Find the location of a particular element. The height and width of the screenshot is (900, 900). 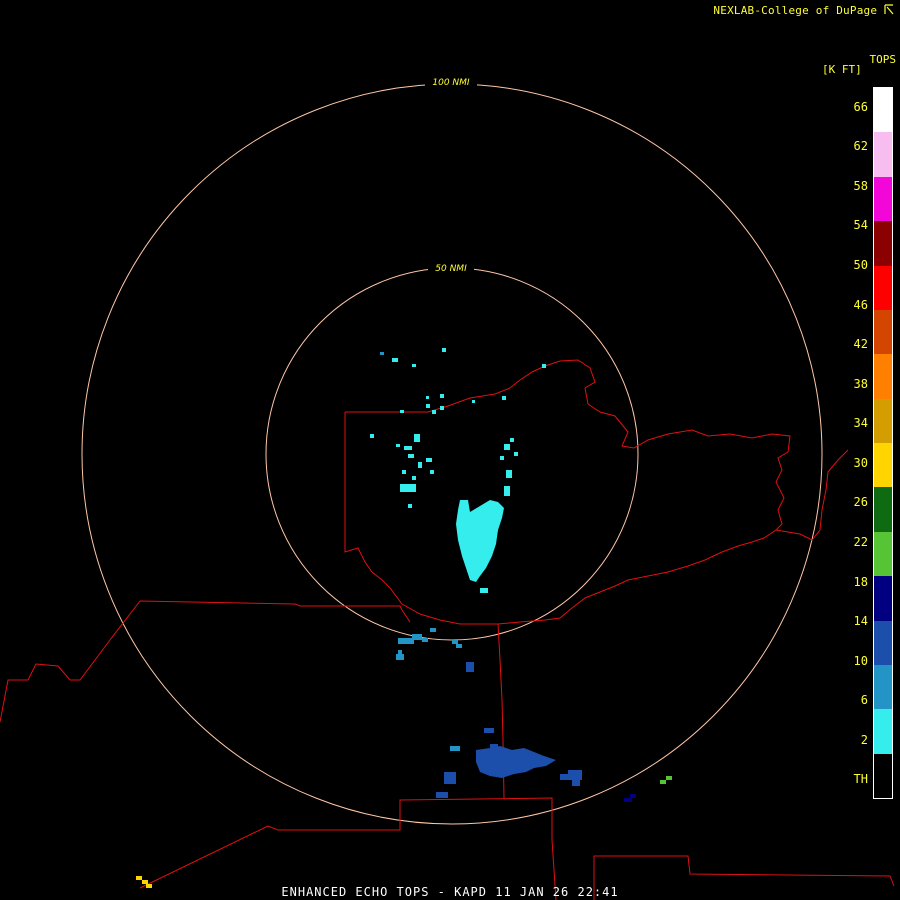

legend-label: 58 is located at coordinates (860, 185).